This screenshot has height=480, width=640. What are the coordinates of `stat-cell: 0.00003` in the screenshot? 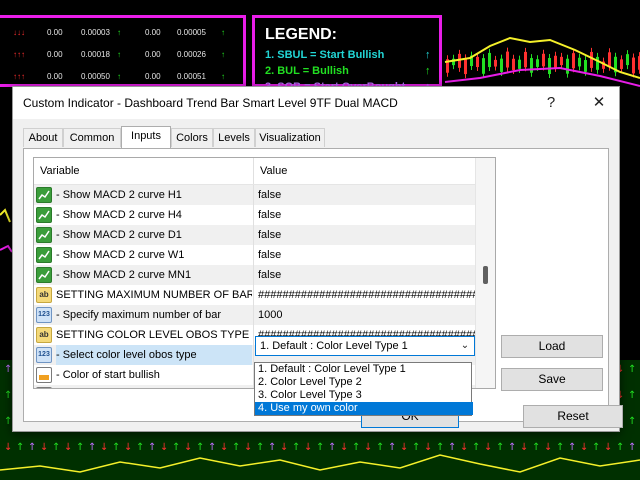 It's located at (95, 32).